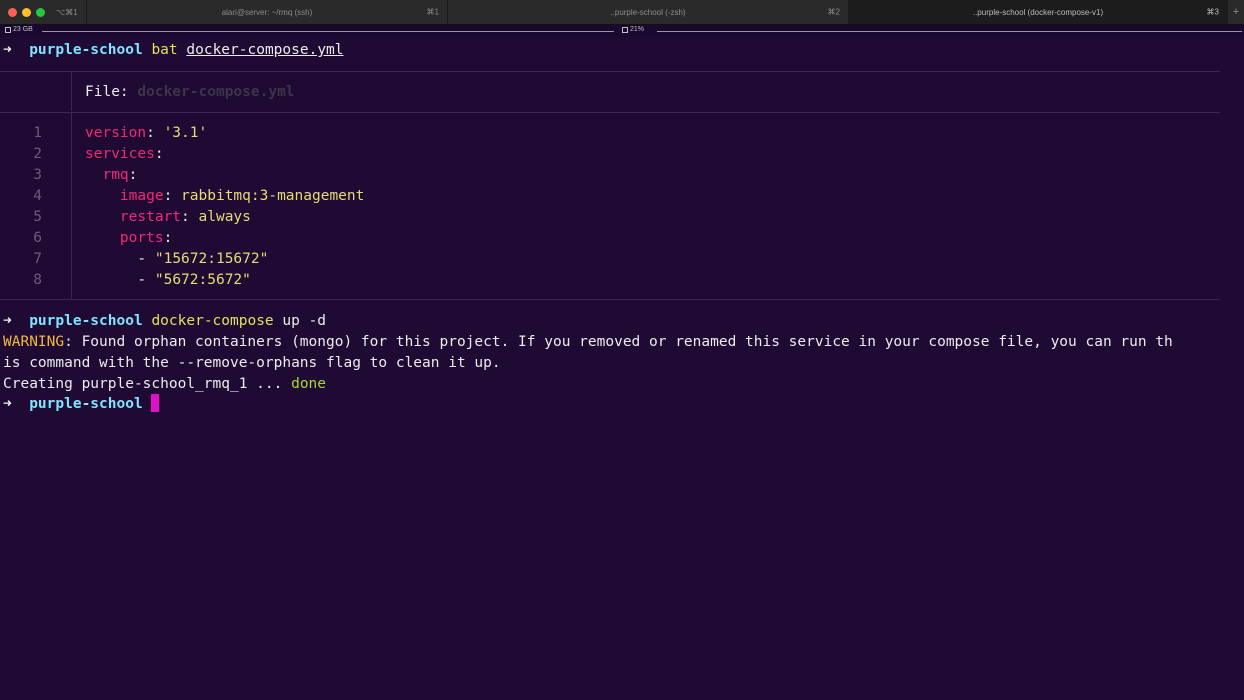 The width and height of the screenshot is (1244, 700). Describe the element at coordinates (37, 175) in the screenshot. I see `line-number: 3` at that location.